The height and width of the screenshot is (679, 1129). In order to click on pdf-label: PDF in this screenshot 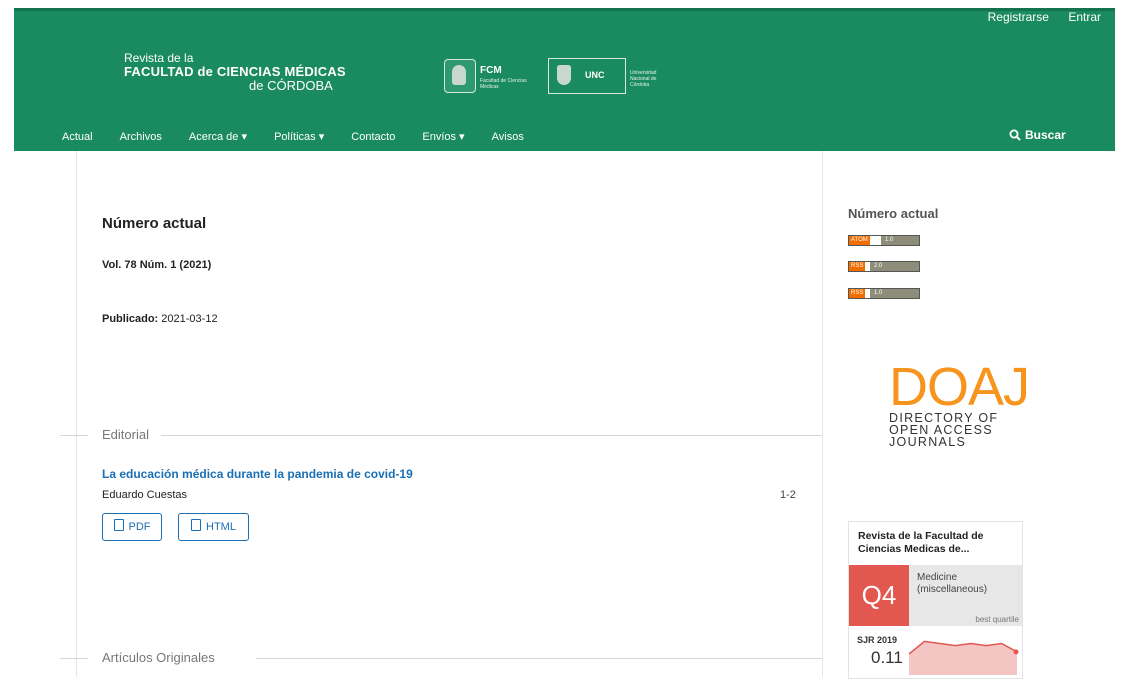, I will do `click(139, 527)`.